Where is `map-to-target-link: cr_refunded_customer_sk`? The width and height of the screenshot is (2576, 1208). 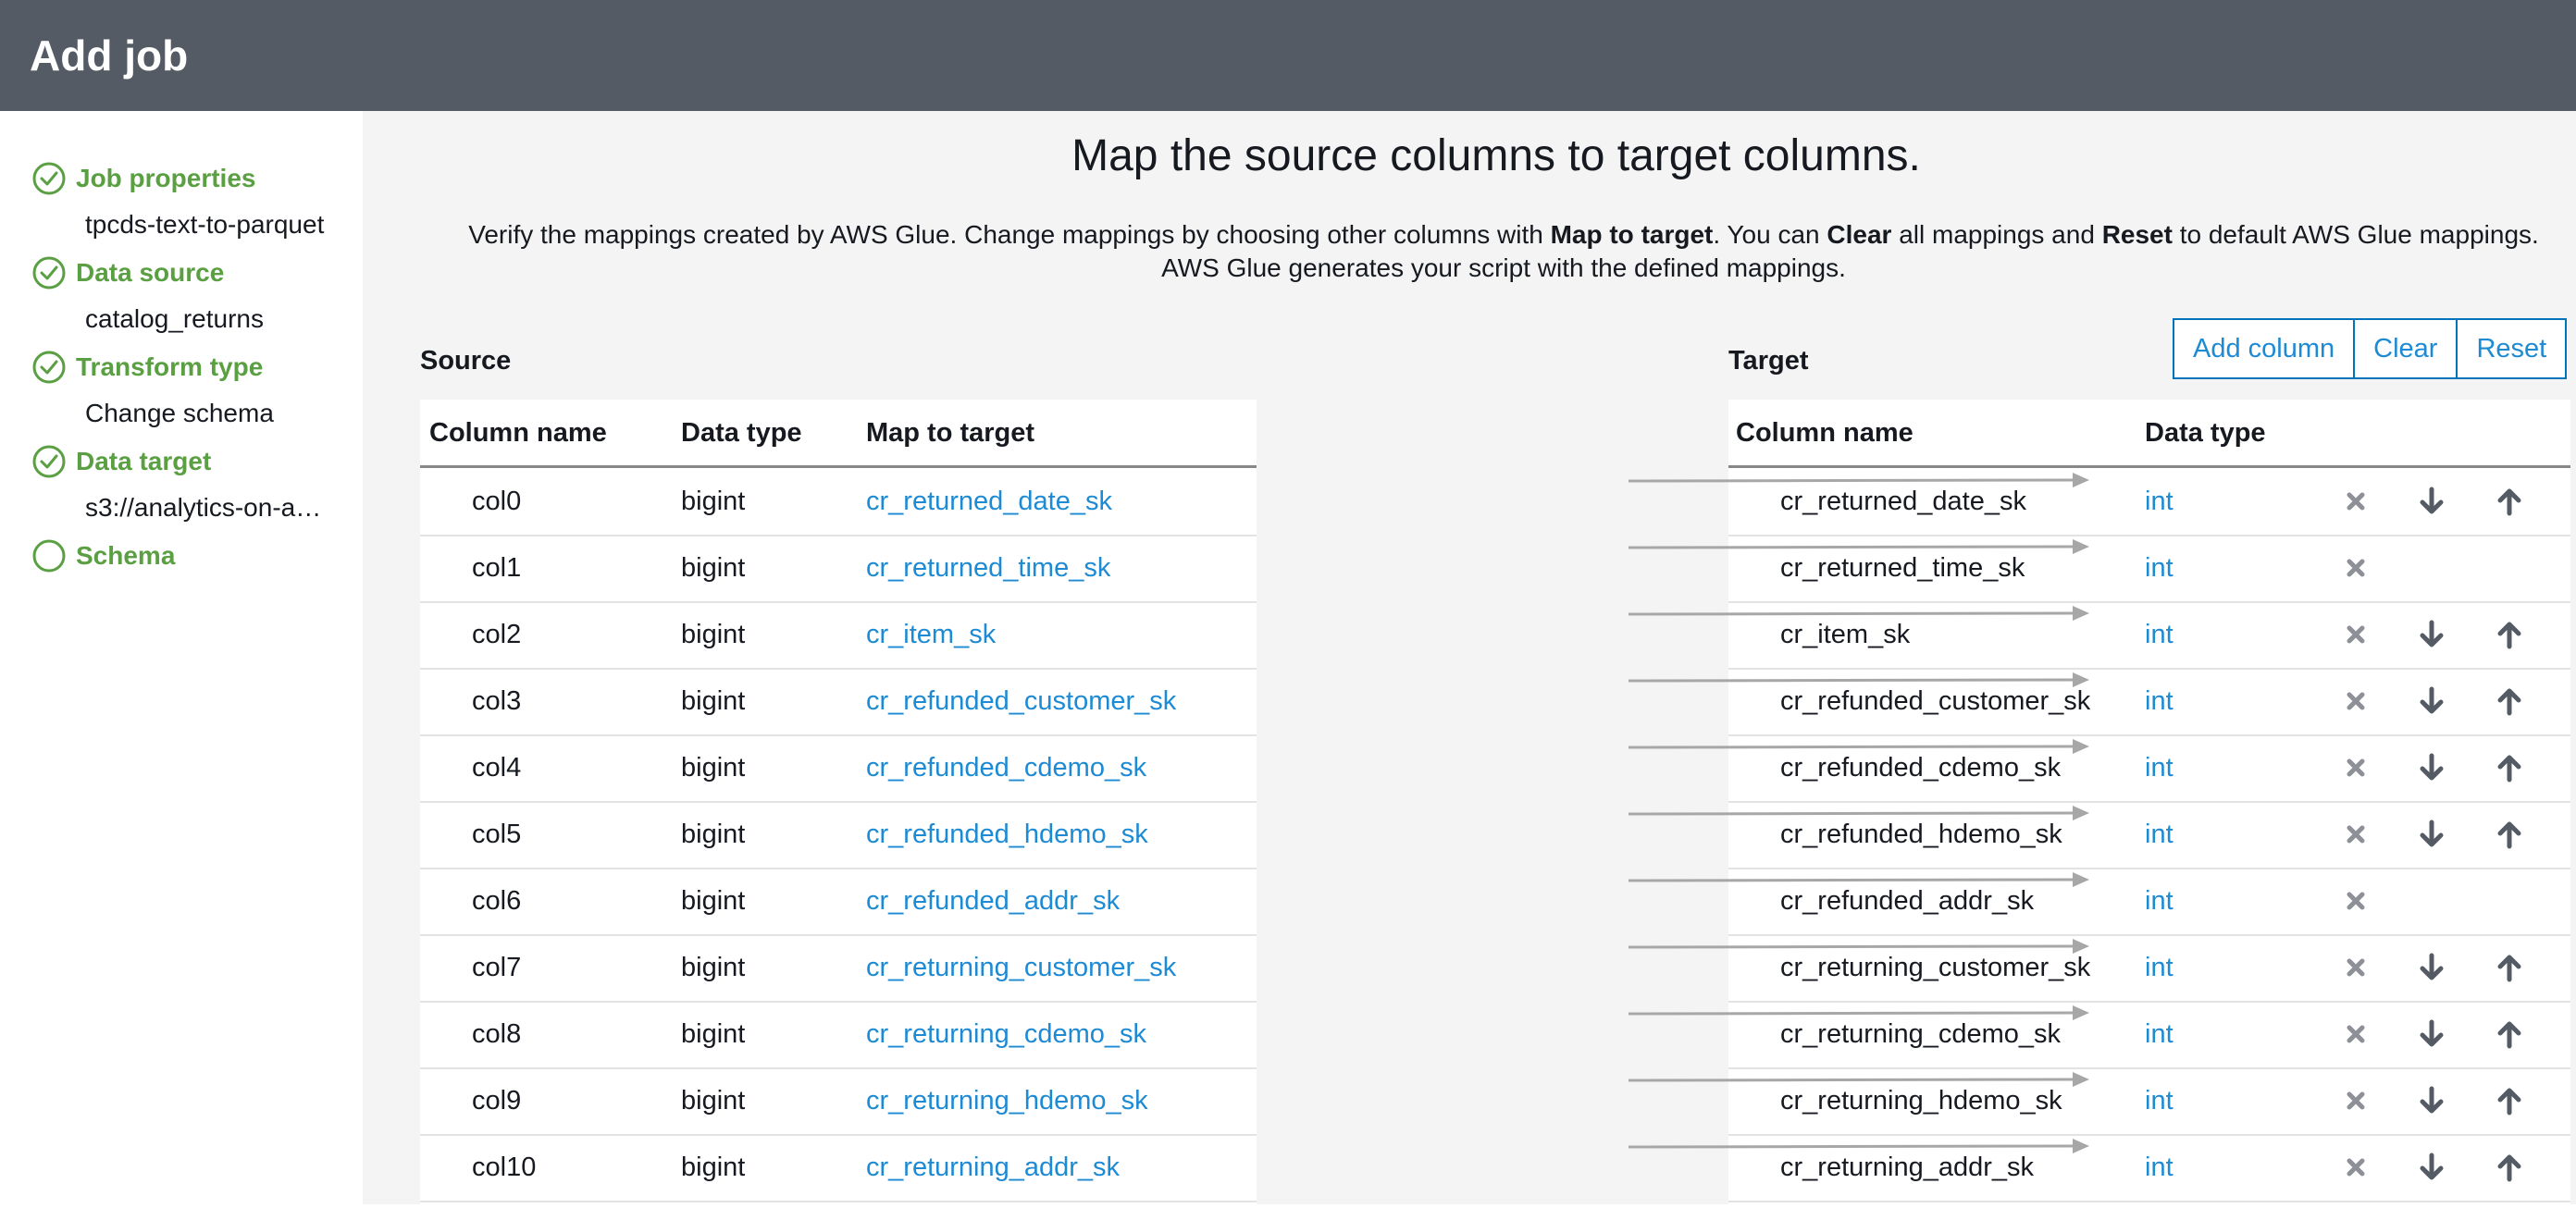 map-to-target-link: cr_refunded_customer_sk is located at coordinates (1021, 701).